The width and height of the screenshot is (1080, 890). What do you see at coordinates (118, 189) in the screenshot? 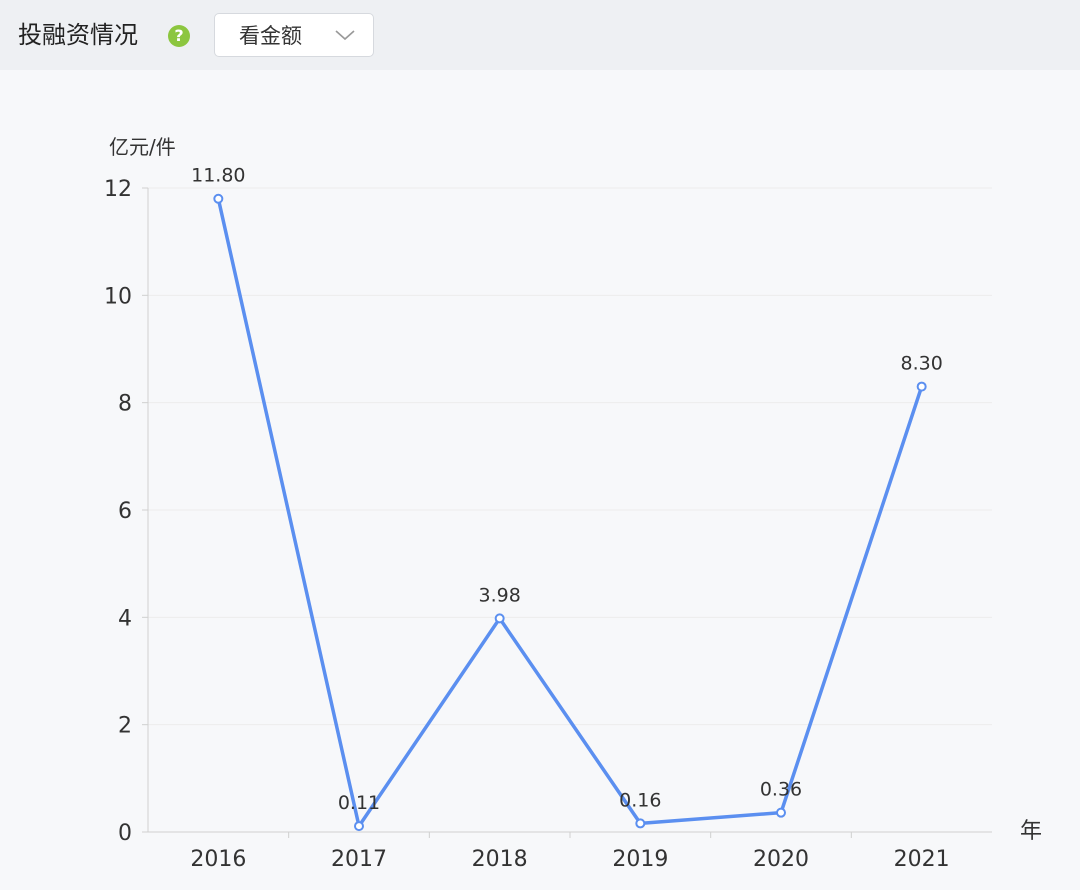
I see `y-tick-label: 12` at bounding box center [118, 189].